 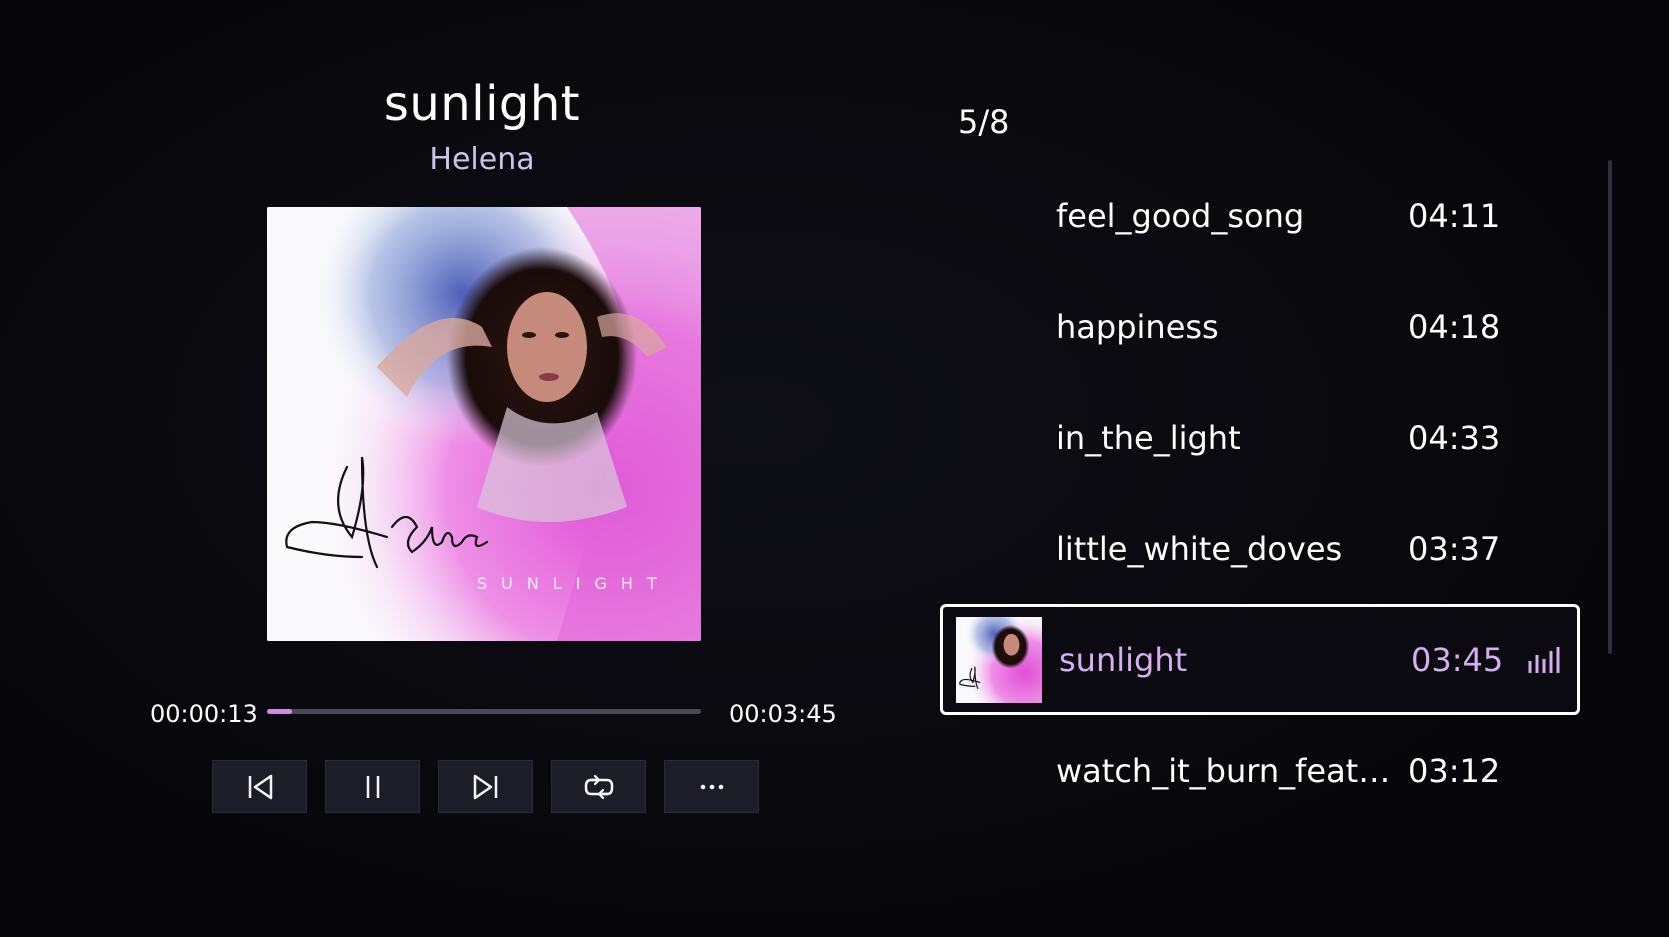 I want to click on track-thumbnail, so click(x=999, y=660).